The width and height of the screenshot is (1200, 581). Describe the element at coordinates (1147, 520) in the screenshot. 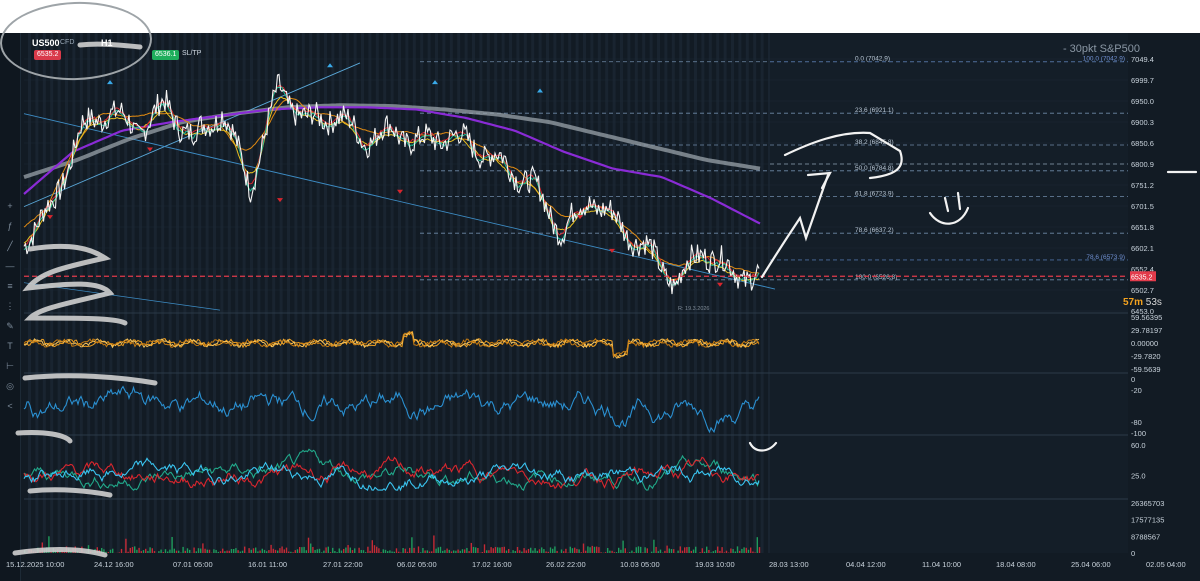

I see `volume-axis-tick: 17577135` at that location.